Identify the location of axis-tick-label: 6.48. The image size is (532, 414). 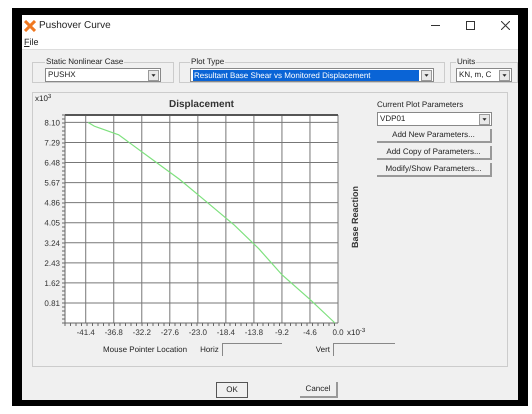
(52, 163).